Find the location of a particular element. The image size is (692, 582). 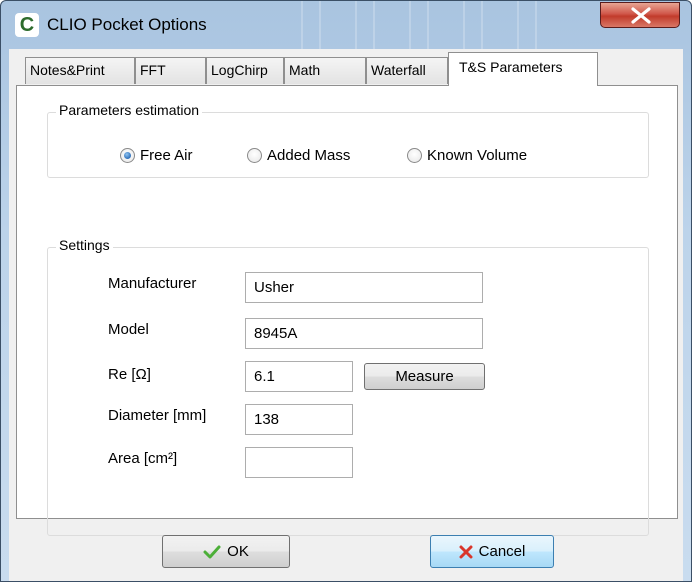

tab-fft: FFT is located at coordinates (170, 70).